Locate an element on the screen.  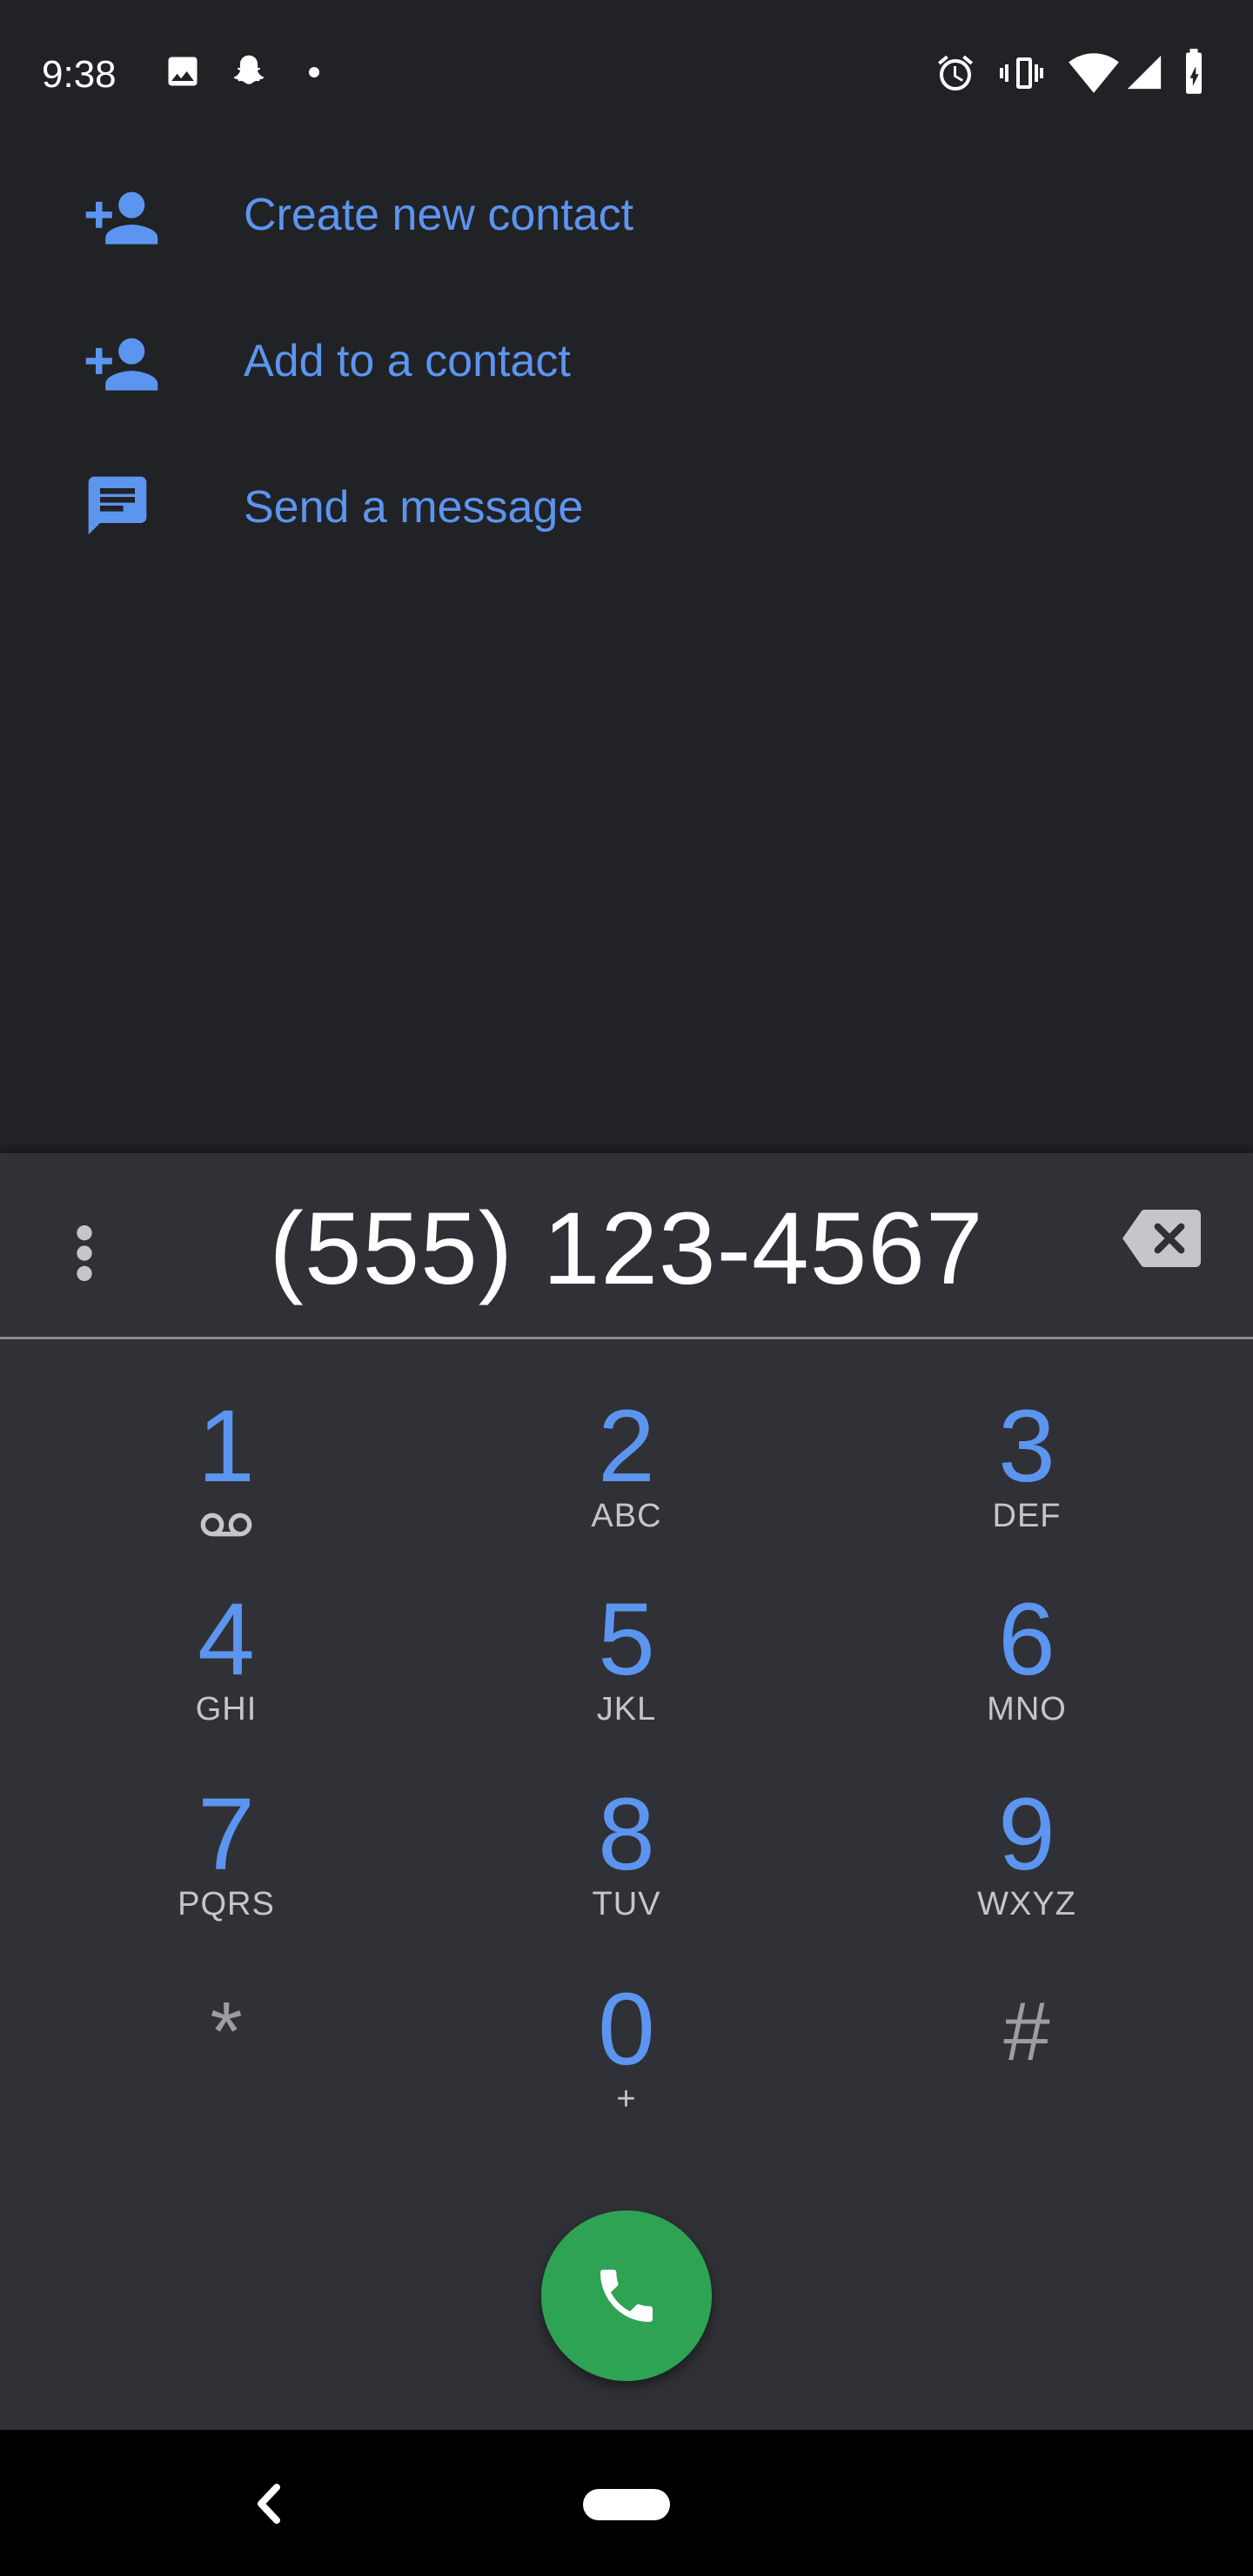
send-message-item: Send a message is located at coordinates (626, 506).